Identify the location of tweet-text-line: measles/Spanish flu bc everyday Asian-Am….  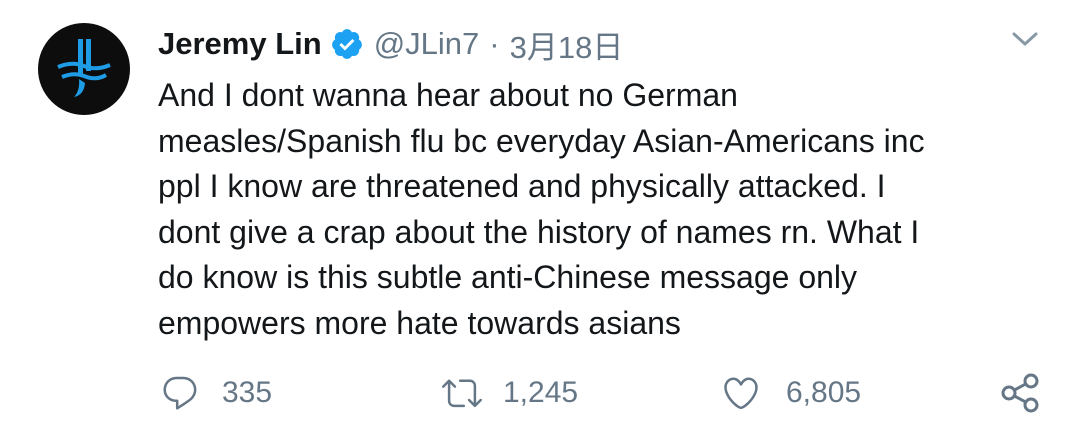
(541, 140).